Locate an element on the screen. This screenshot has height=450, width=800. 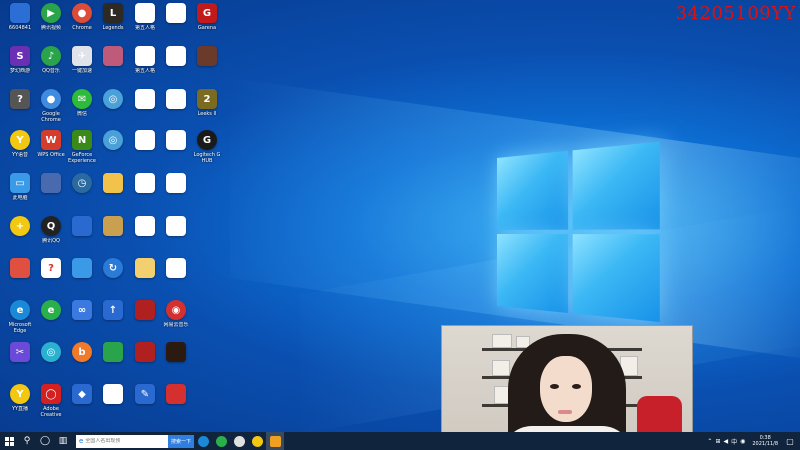
desktop-icon: 2 Leeks II is located at coordinates (207, 109).